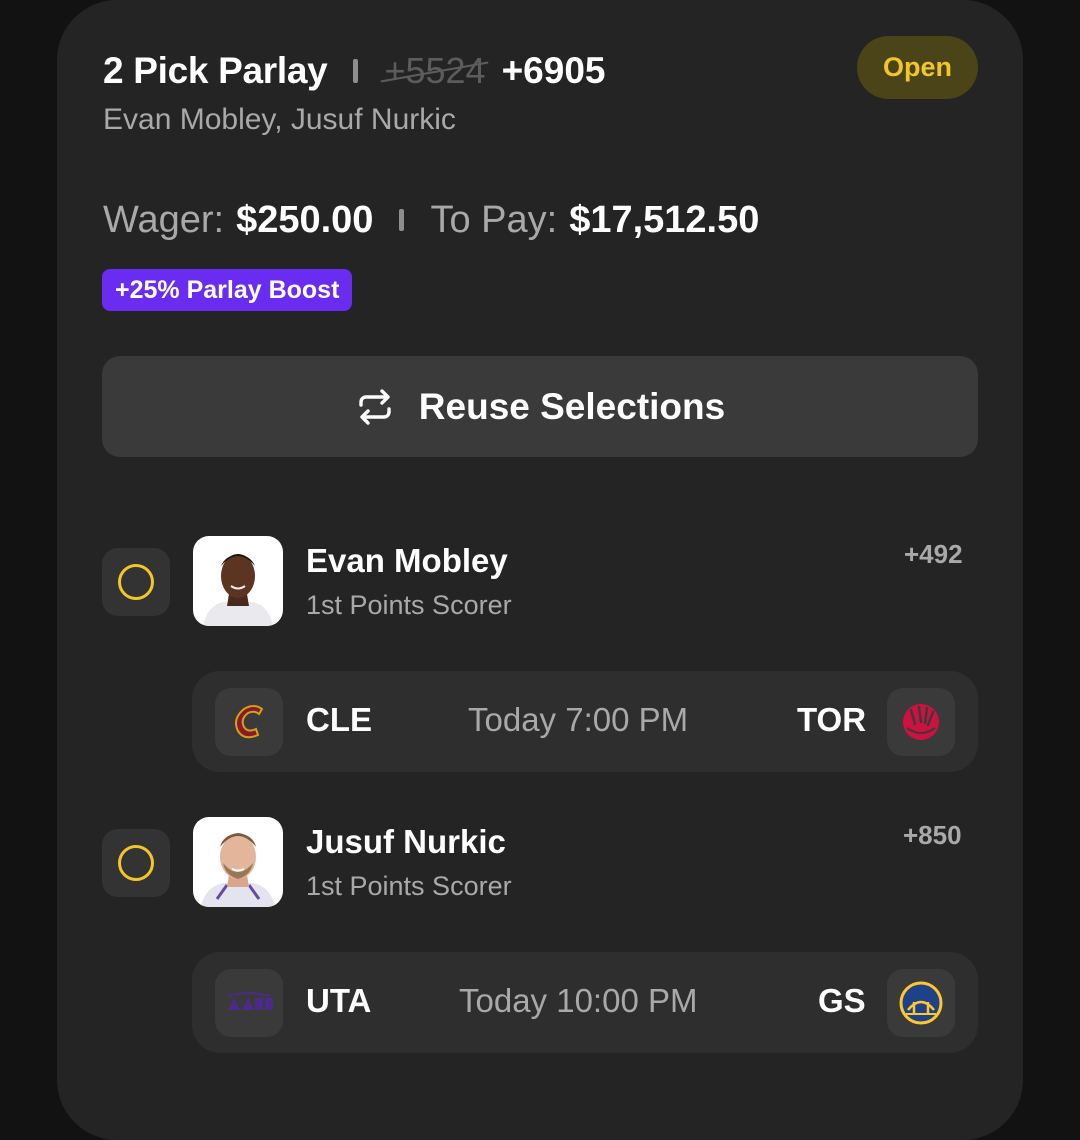 Image resolution: width=1080 pixels, height=1140 pixels. I want to click on game-time: Today 7:00 PM, so click(578, 719).